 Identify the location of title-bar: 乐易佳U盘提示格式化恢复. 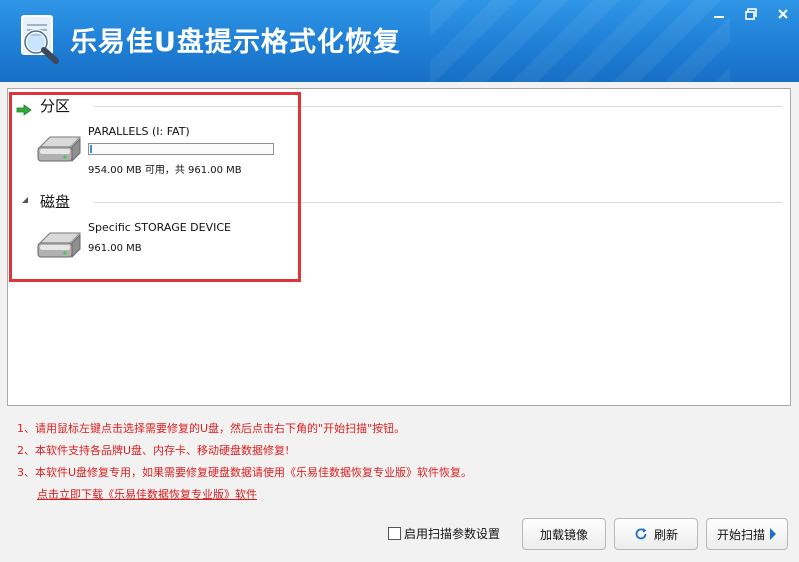
(399, 41).